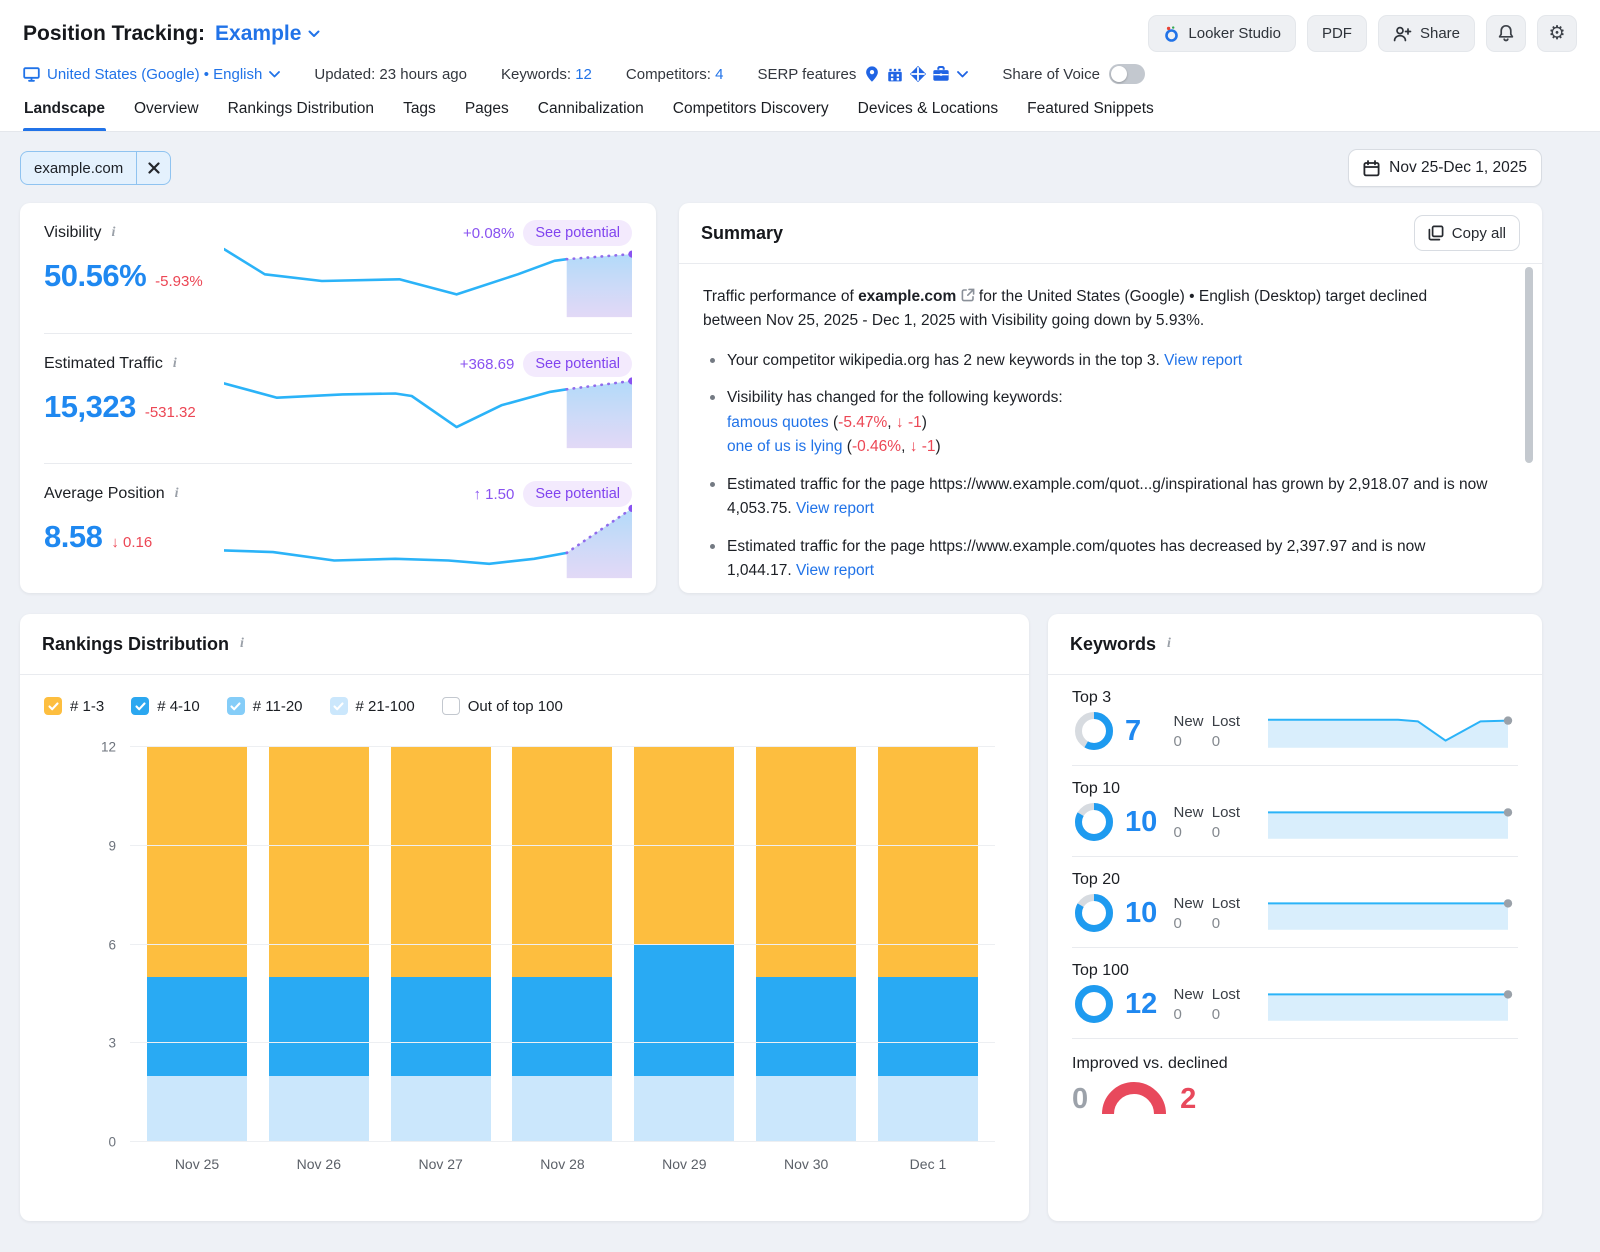 The height and width of the screenshot is (1252, 1600). Describe the element at coordinates (778, 422) in the screenshot. I see `keyword-link: famous quotes` at that location.